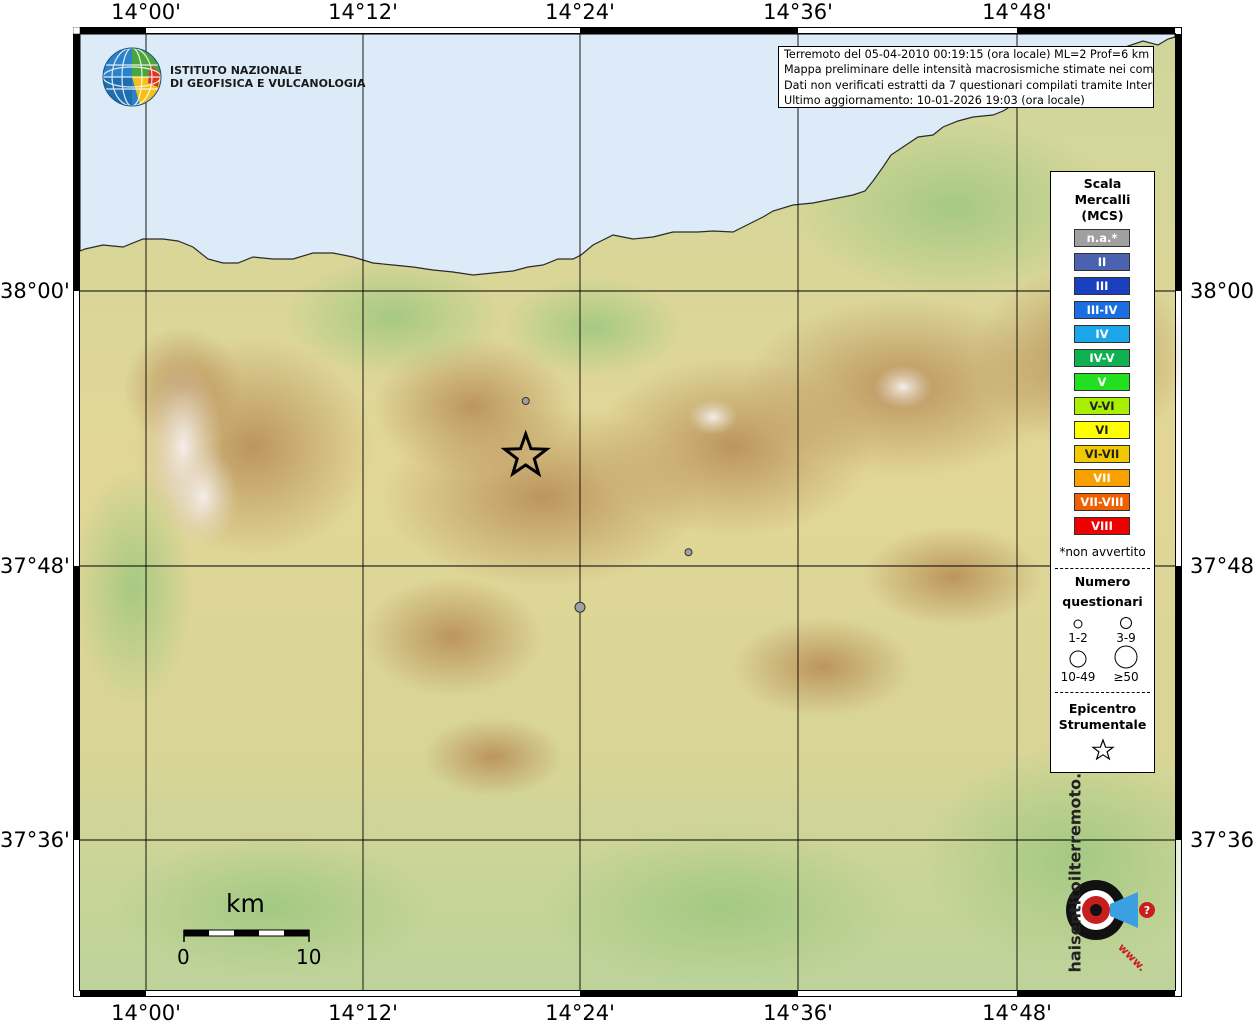 This screenshot has height=1025, width=1255. Describe the element at coordinates (1126, 638) in the screenshot. I see `size-label-3-9: 3-9` at that location.